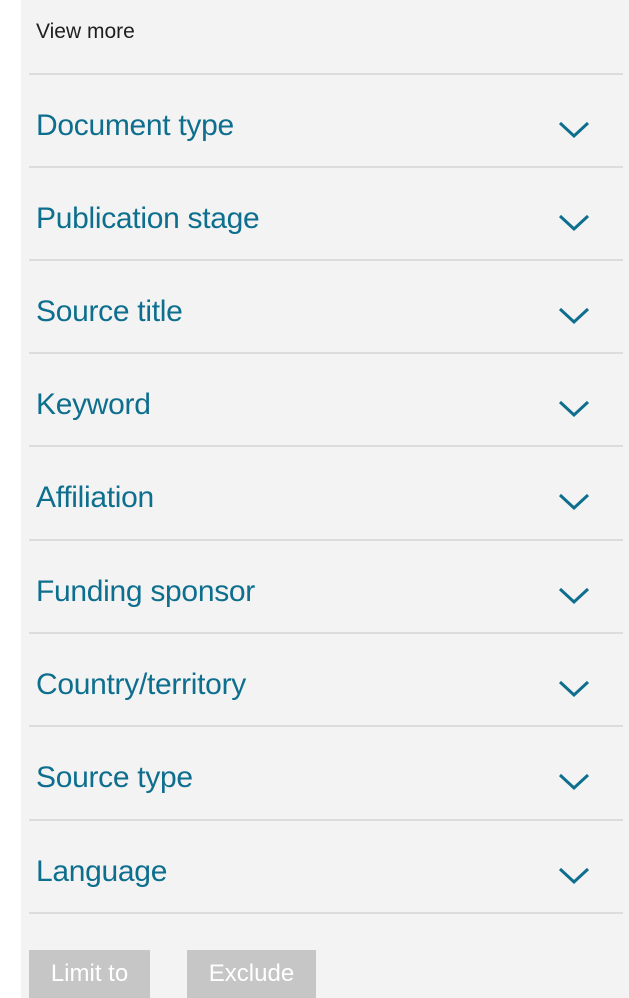  Describe the element at coordinates (251, 974) in the screenshot. I see `exclude-button: Exclude` at that location.